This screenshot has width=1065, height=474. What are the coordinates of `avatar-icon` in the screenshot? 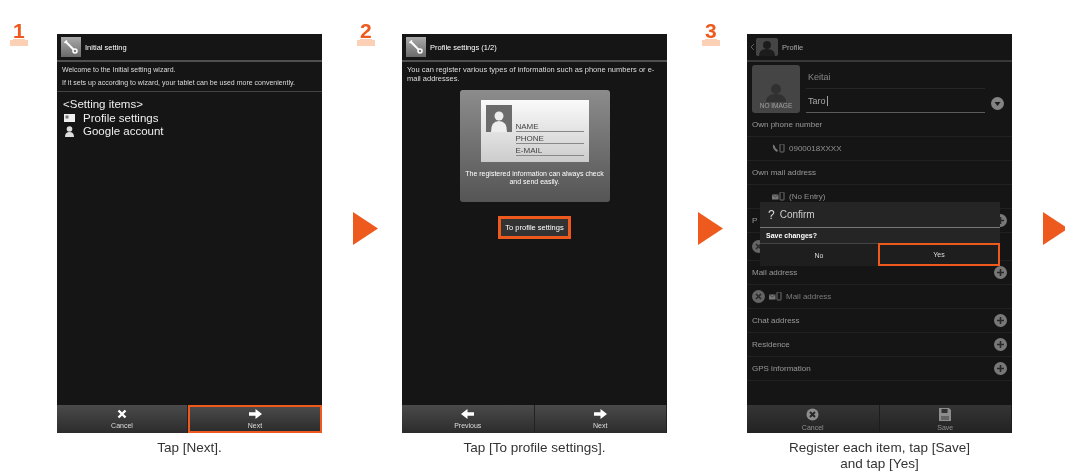 It's located at (498, 118).